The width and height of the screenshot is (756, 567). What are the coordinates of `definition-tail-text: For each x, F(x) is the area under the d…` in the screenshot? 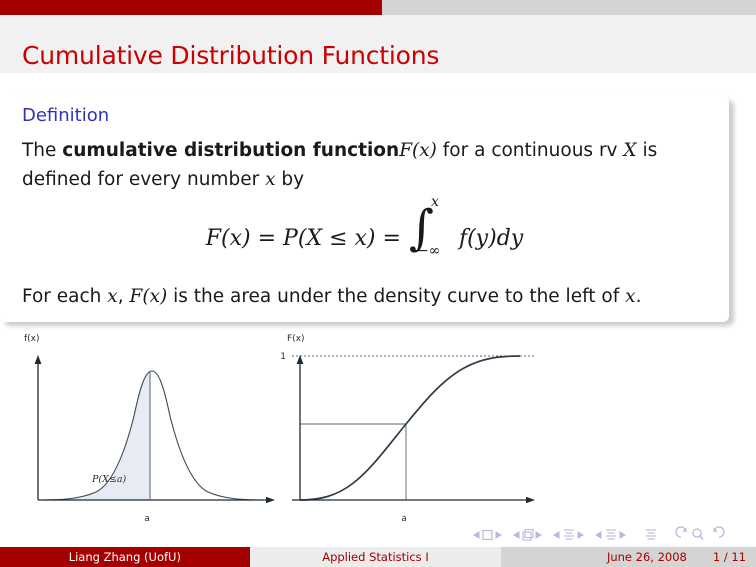 It's located at (331, 296).